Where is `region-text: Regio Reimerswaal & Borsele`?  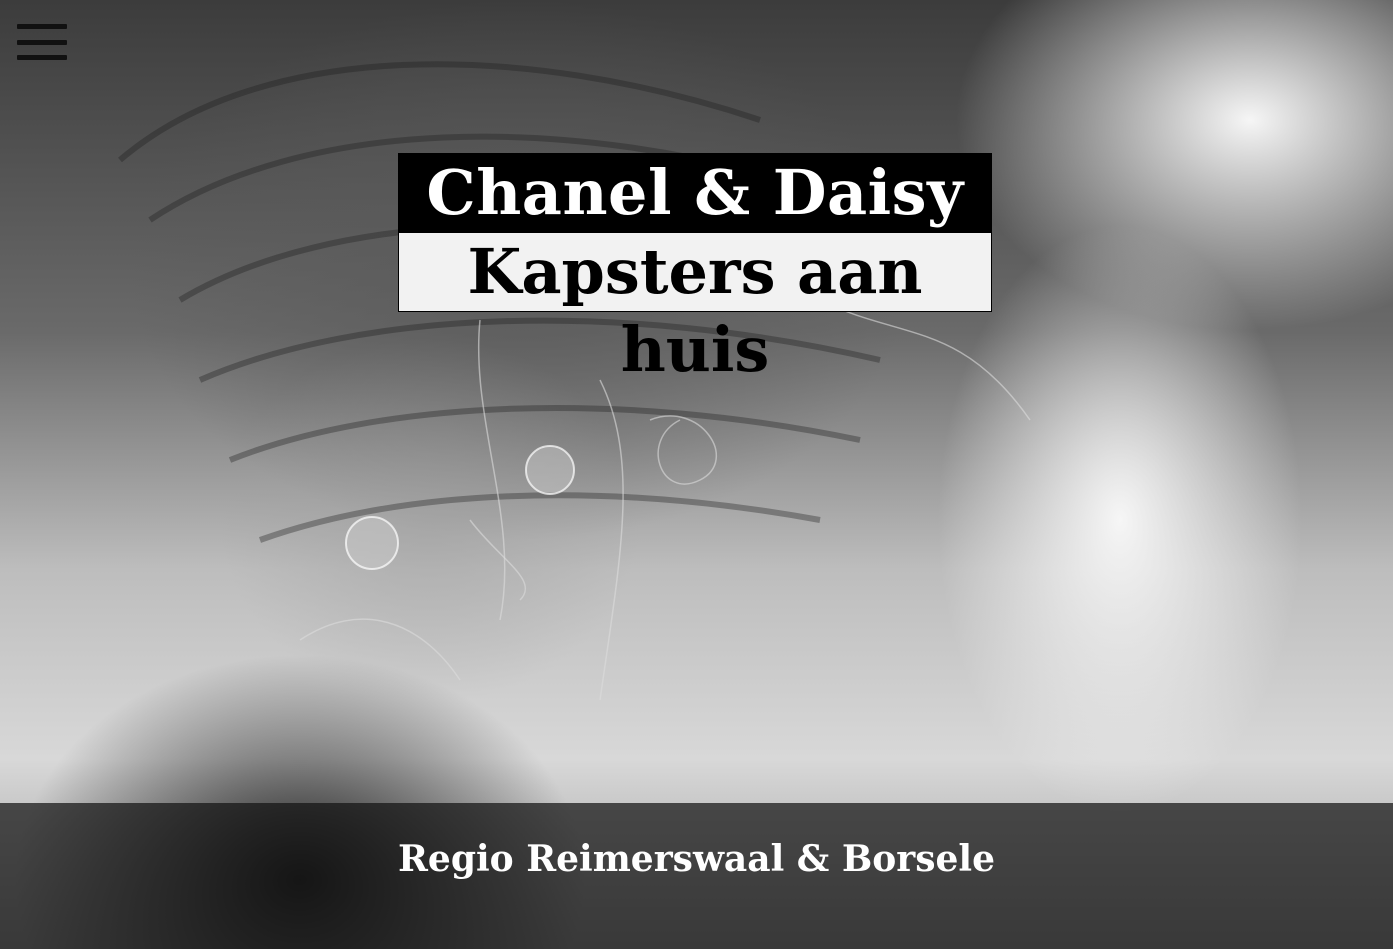
region-text: Regio Reimerswaal & Borsele is located at coordinates (696, 859).